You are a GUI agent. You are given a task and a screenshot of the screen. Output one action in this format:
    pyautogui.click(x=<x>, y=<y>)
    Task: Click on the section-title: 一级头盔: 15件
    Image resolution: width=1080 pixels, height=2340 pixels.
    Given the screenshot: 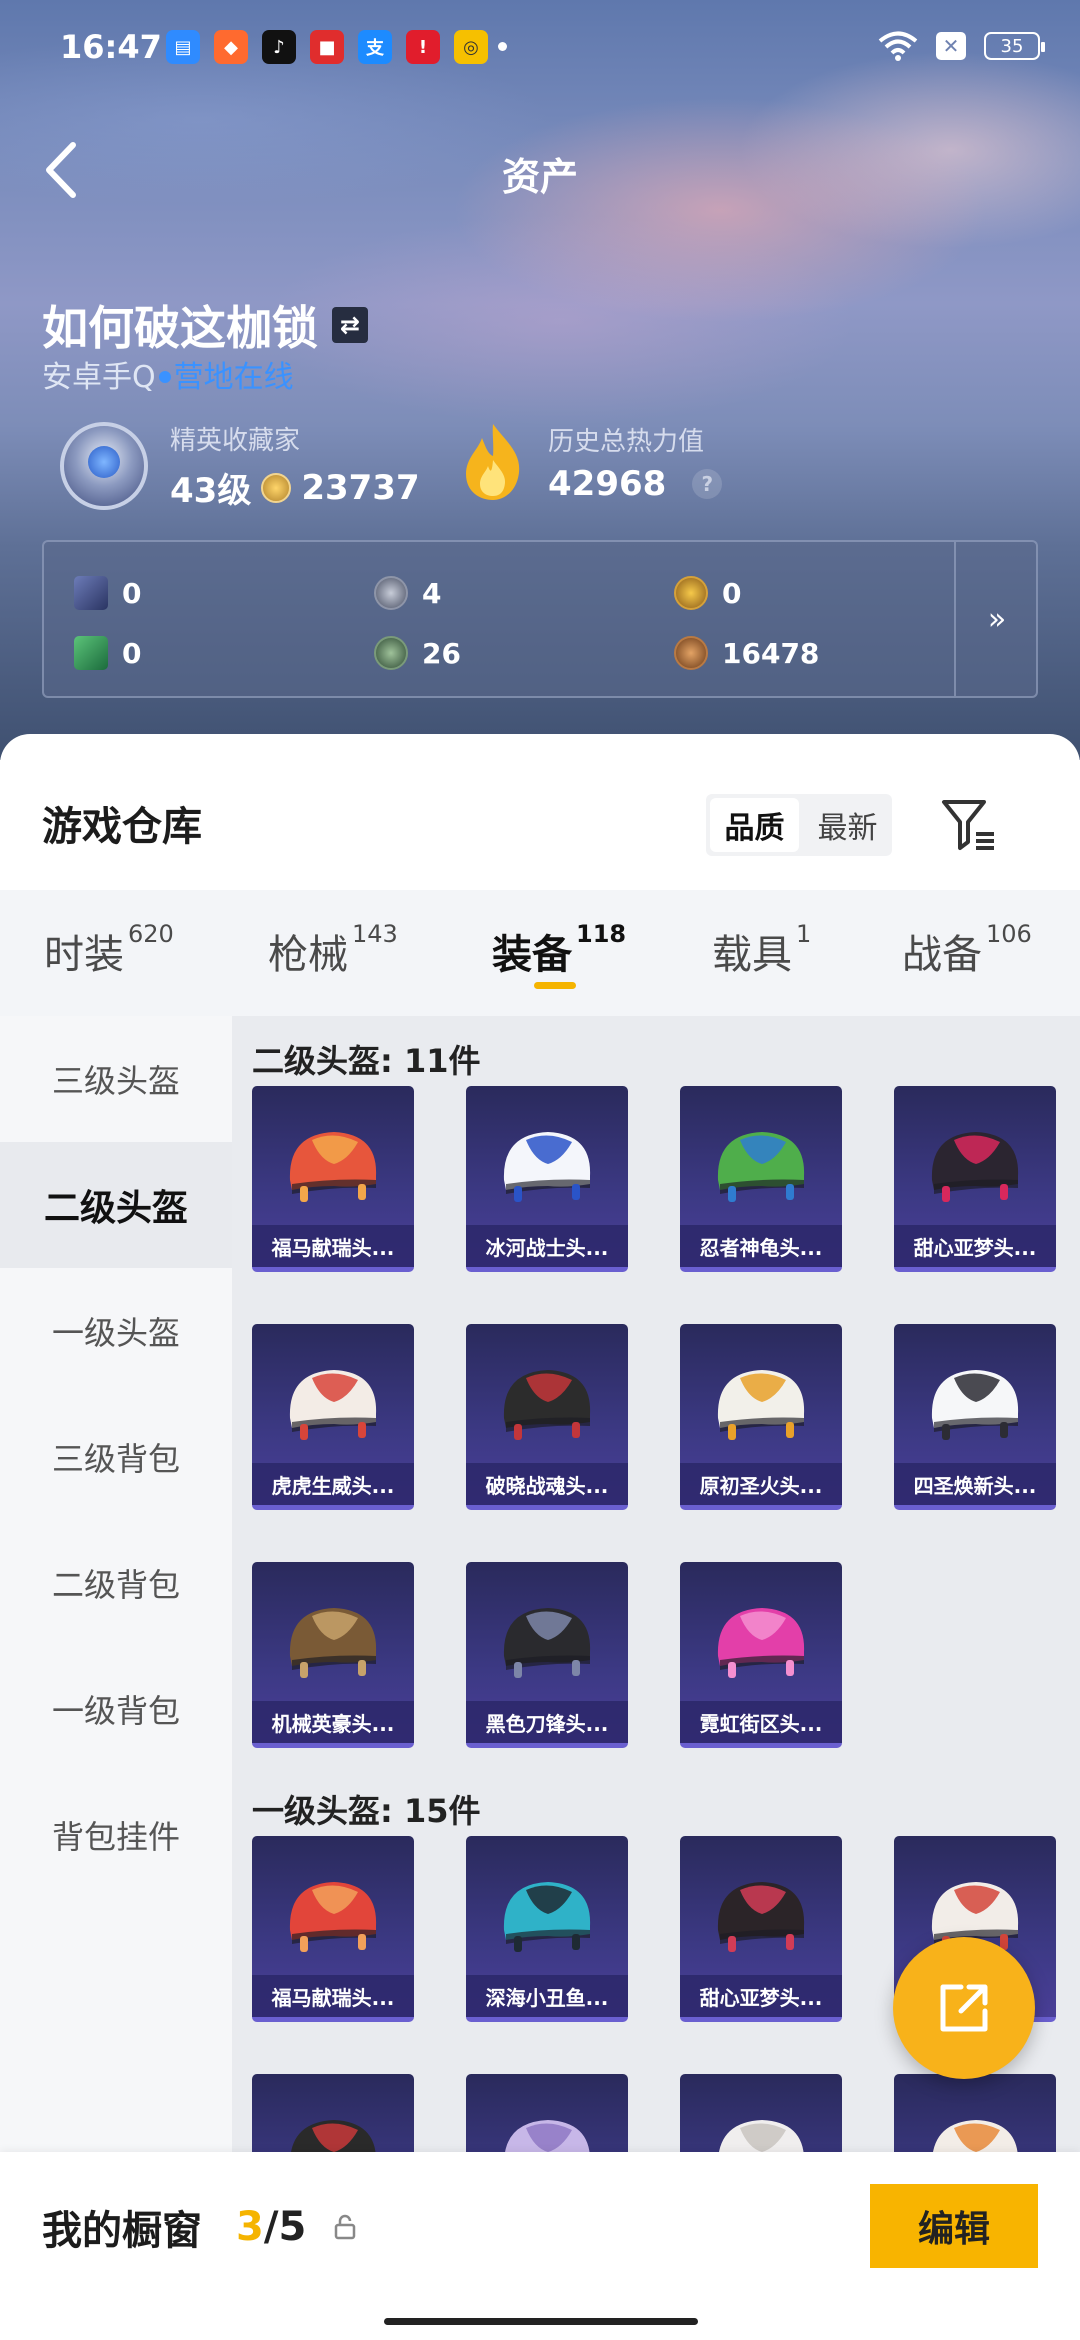 What is the action you would take?
    pyautogui.click(x=366, y=1811)
    